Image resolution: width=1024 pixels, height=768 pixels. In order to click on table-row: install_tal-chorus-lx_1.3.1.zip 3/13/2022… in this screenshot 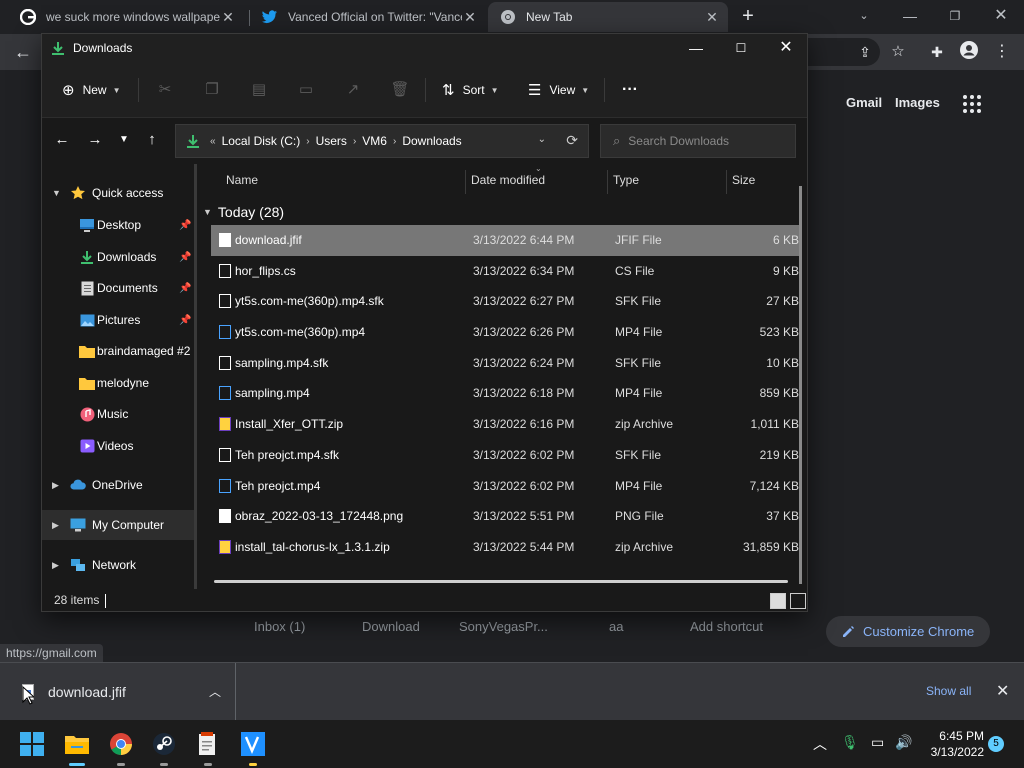, I will do `click(505, 547)`.